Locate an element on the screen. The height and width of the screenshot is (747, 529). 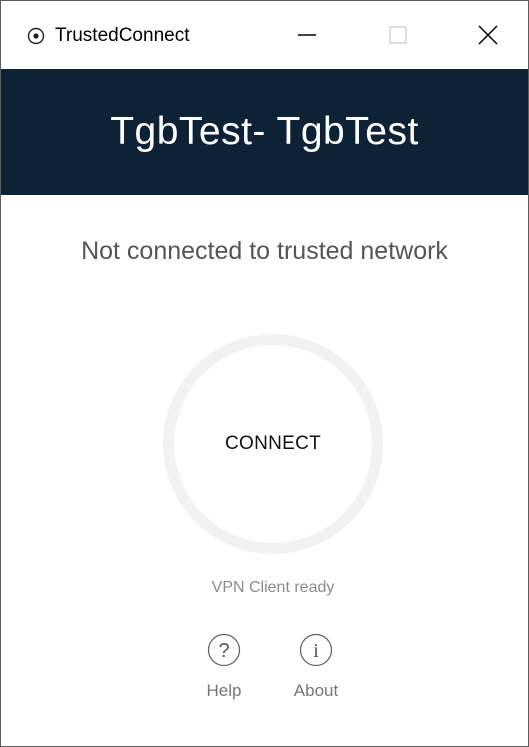
title-bar: TrustedConnect is located at coordinates (264, 35).